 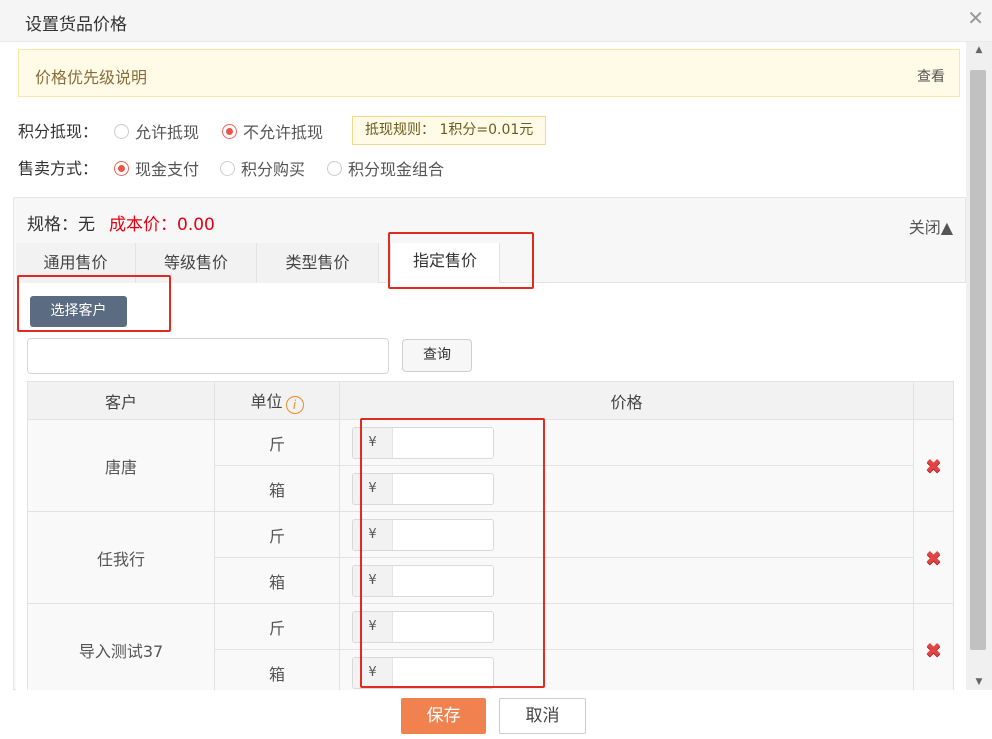 What do you see at coordinates (975, 18) in the screenshot?
I see `close-icon: ✕` at bounding box center [975, 18].